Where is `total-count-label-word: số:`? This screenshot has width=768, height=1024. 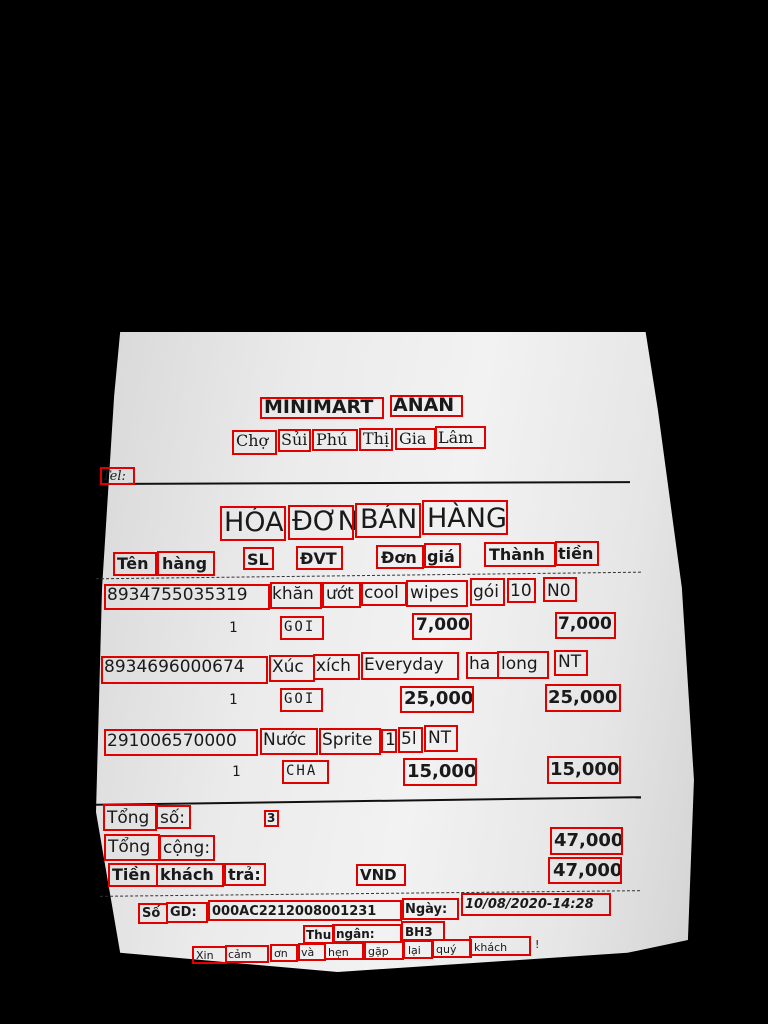
total-count-label-word: số: is located at coordinates (172, 818).